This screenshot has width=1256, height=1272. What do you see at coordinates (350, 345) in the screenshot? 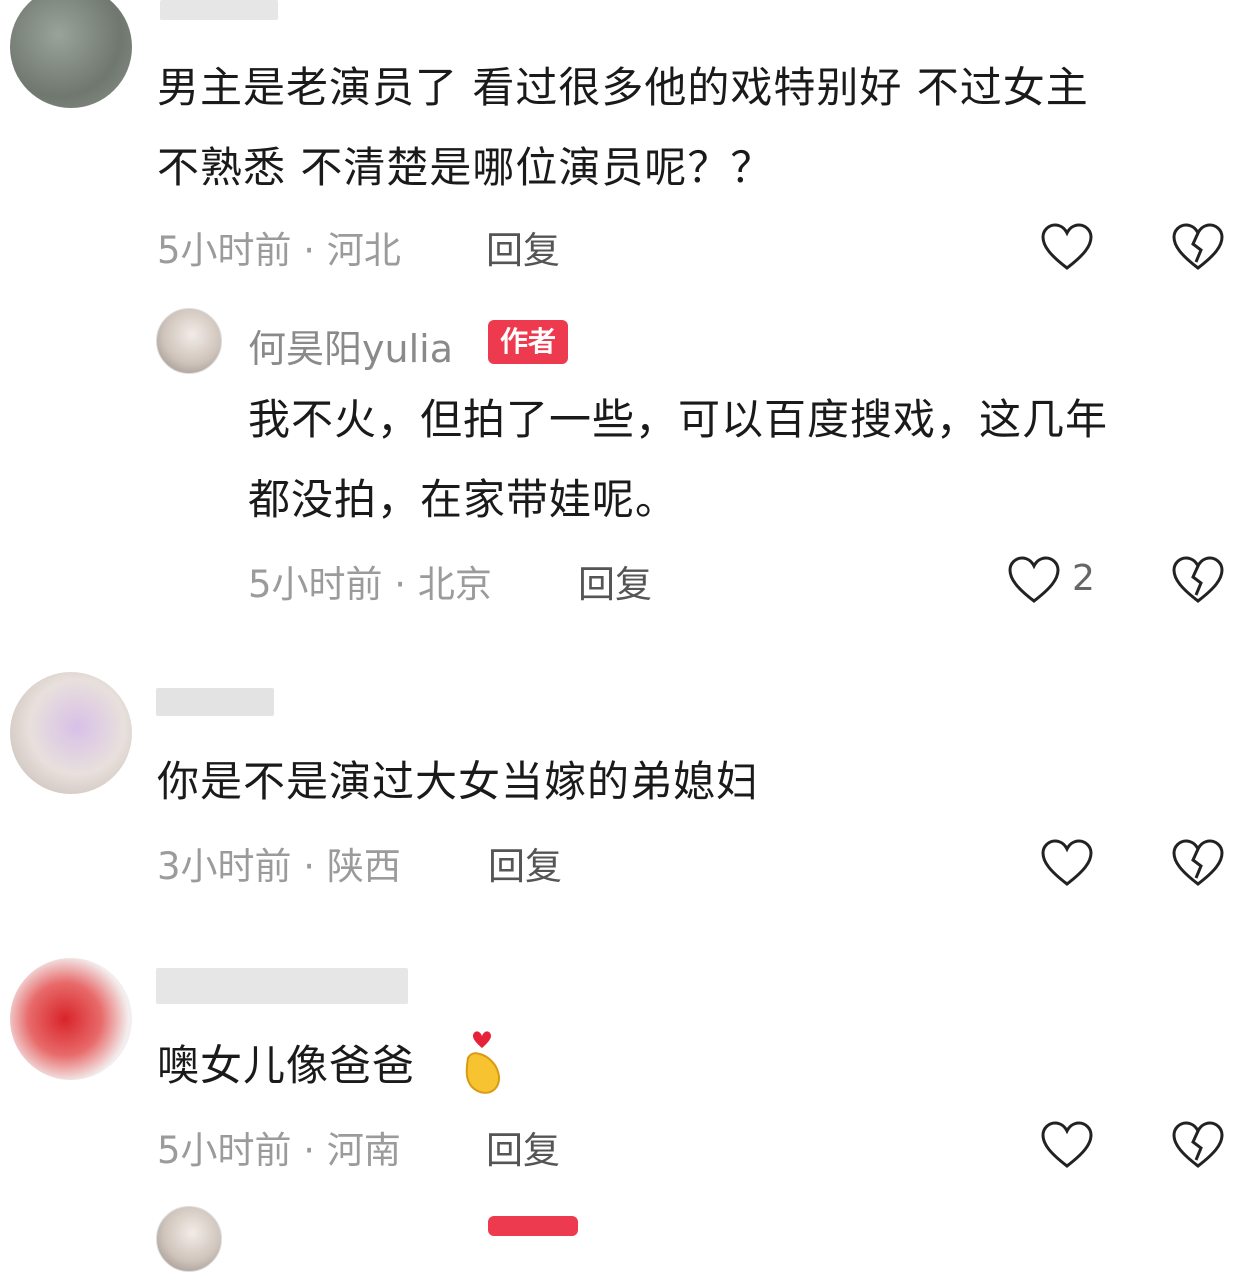
I see `author-name: 何昊阳yulia` at bounding box center [350, 345].